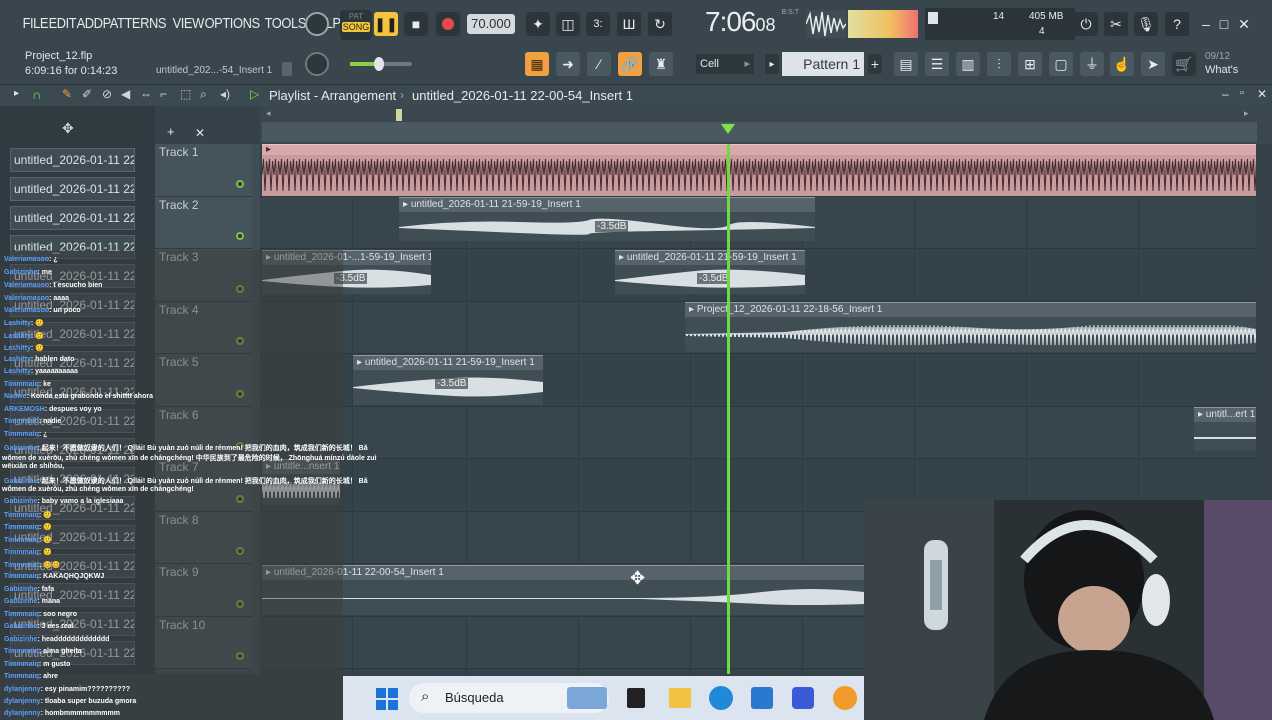 The height and width of the screenshot is (720, 1272). Describe the element at coordinates (1244, 24) in the screenshot. I see `close-icon: ✕` at that location.